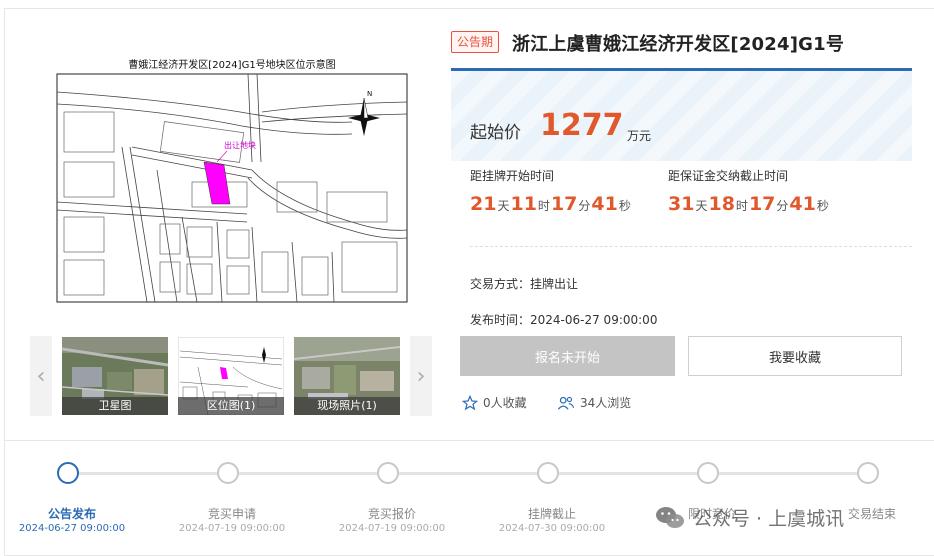 The image size is (934, 556). What do you see at coordinates (391, 514) in the screenshot?
I see `step-label: 竞买报价` at bounding box center [391, 514].